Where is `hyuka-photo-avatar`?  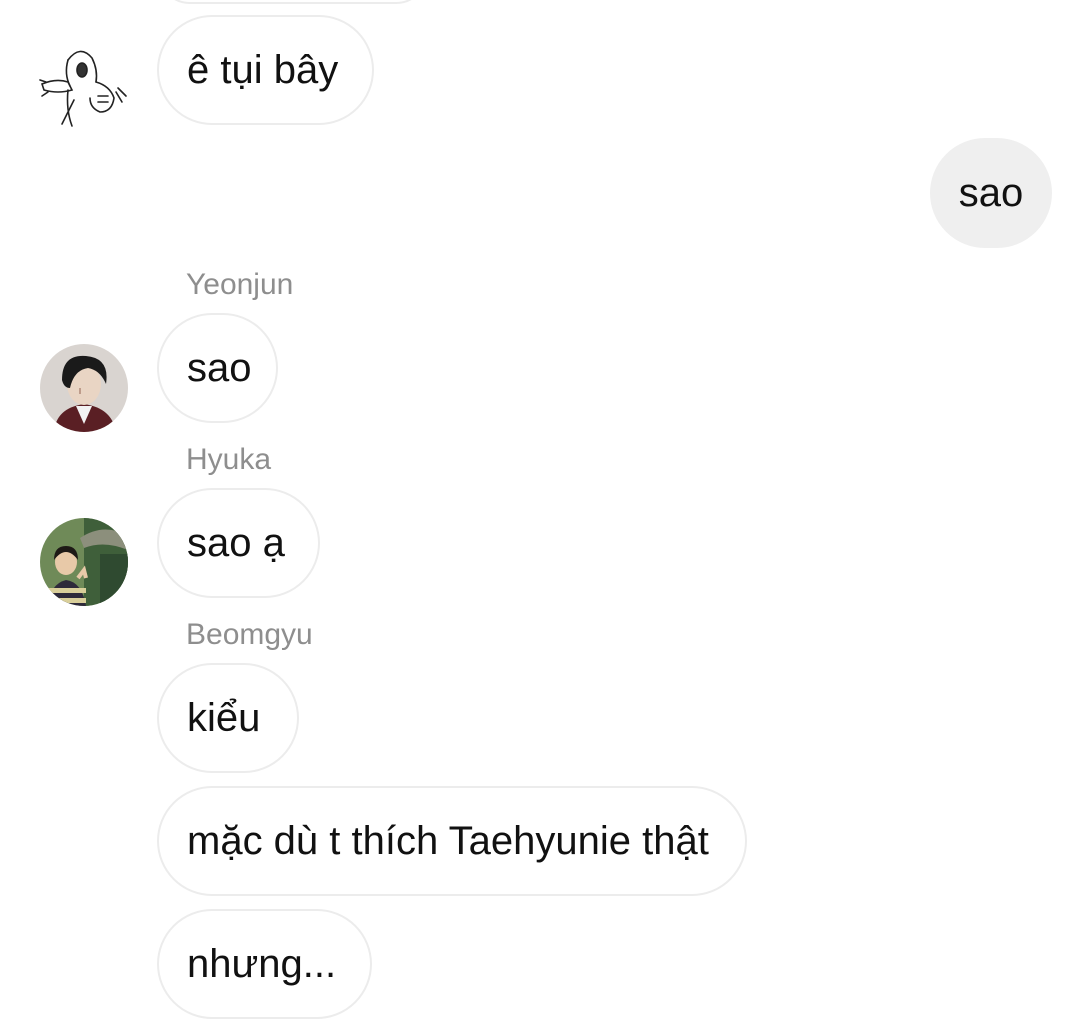 hyuka-photo-avatar is located at coordinates (84, 562).